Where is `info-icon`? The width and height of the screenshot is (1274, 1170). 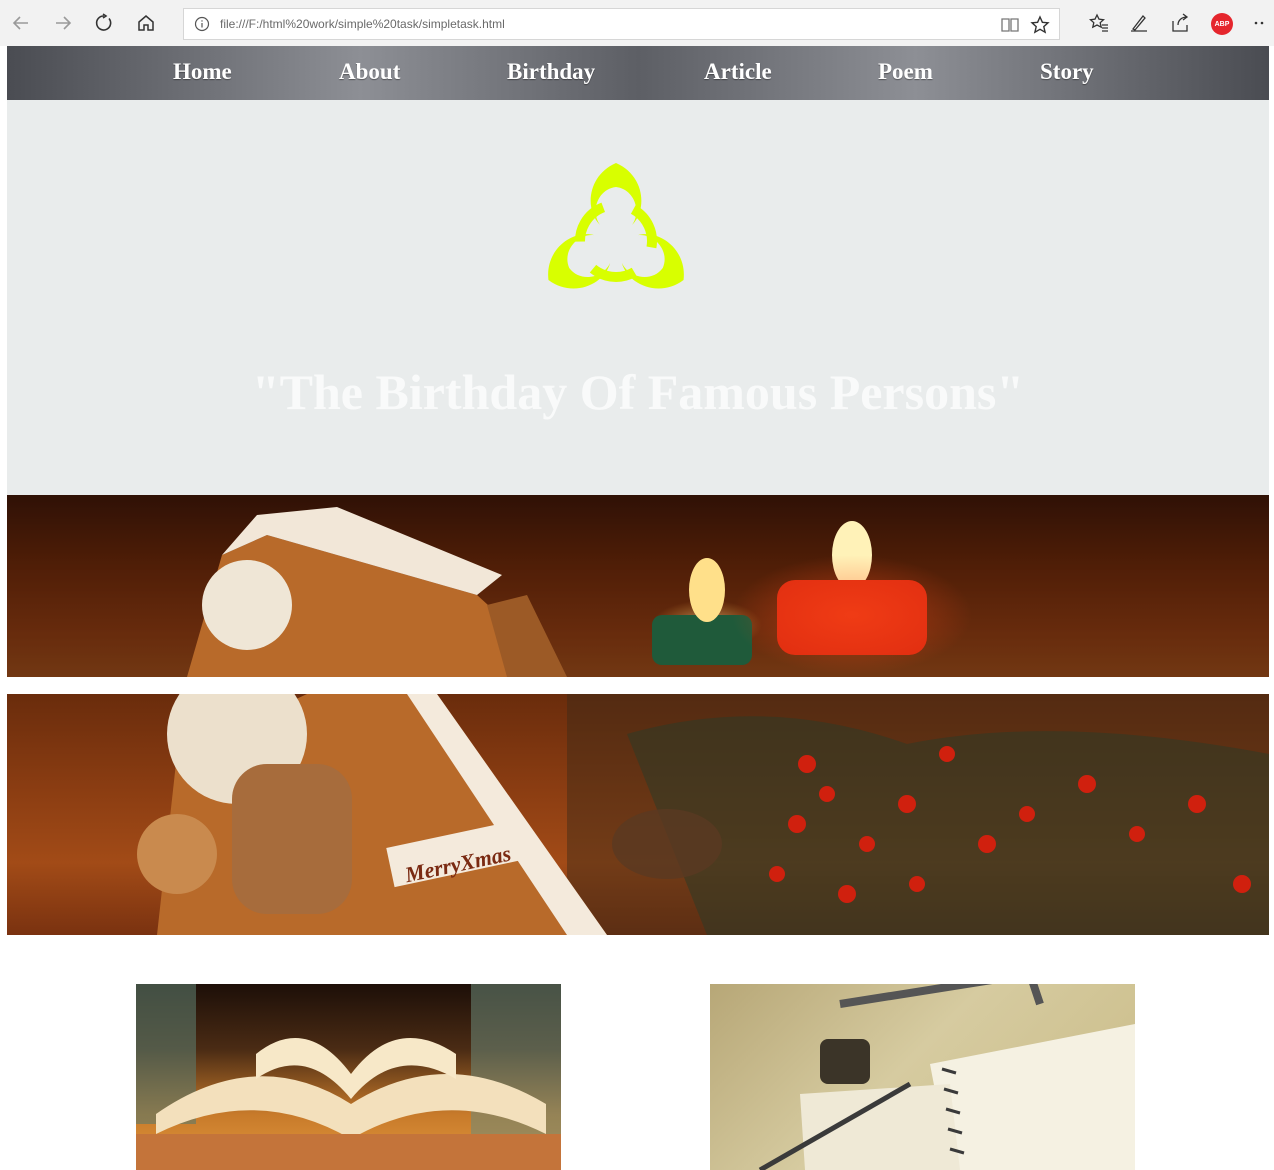 info-icon is located at coordinates (202, 24).